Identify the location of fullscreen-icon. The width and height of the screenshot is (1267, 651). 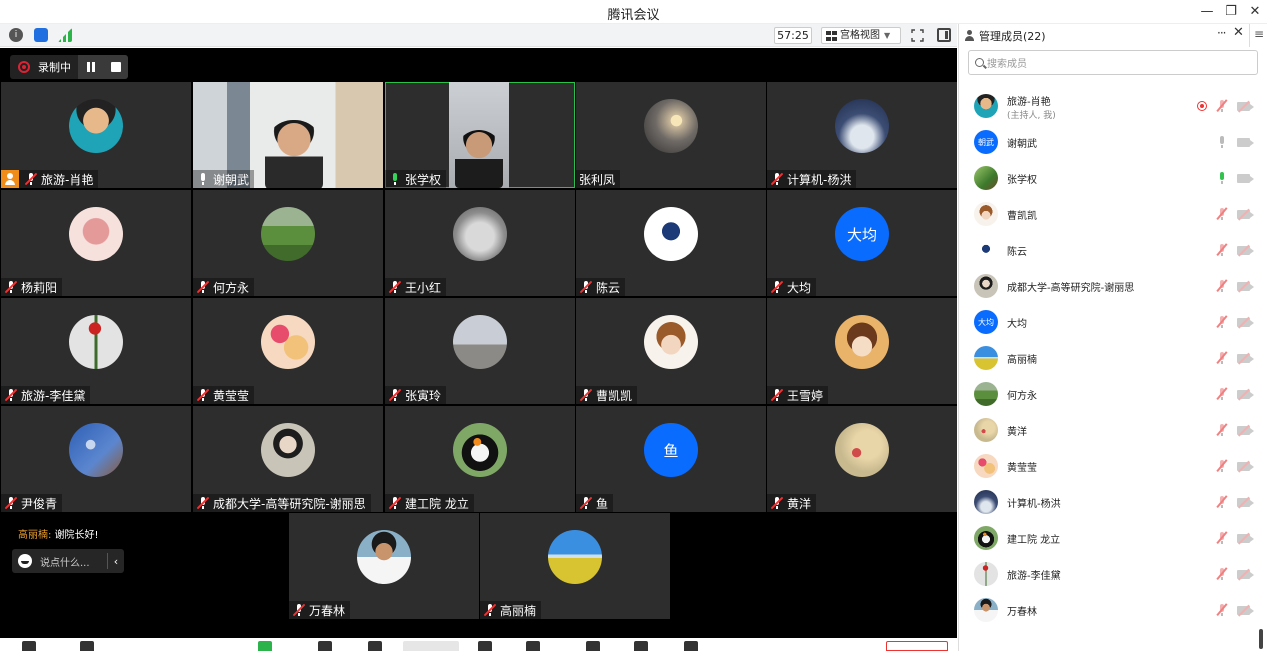
(917, 35).